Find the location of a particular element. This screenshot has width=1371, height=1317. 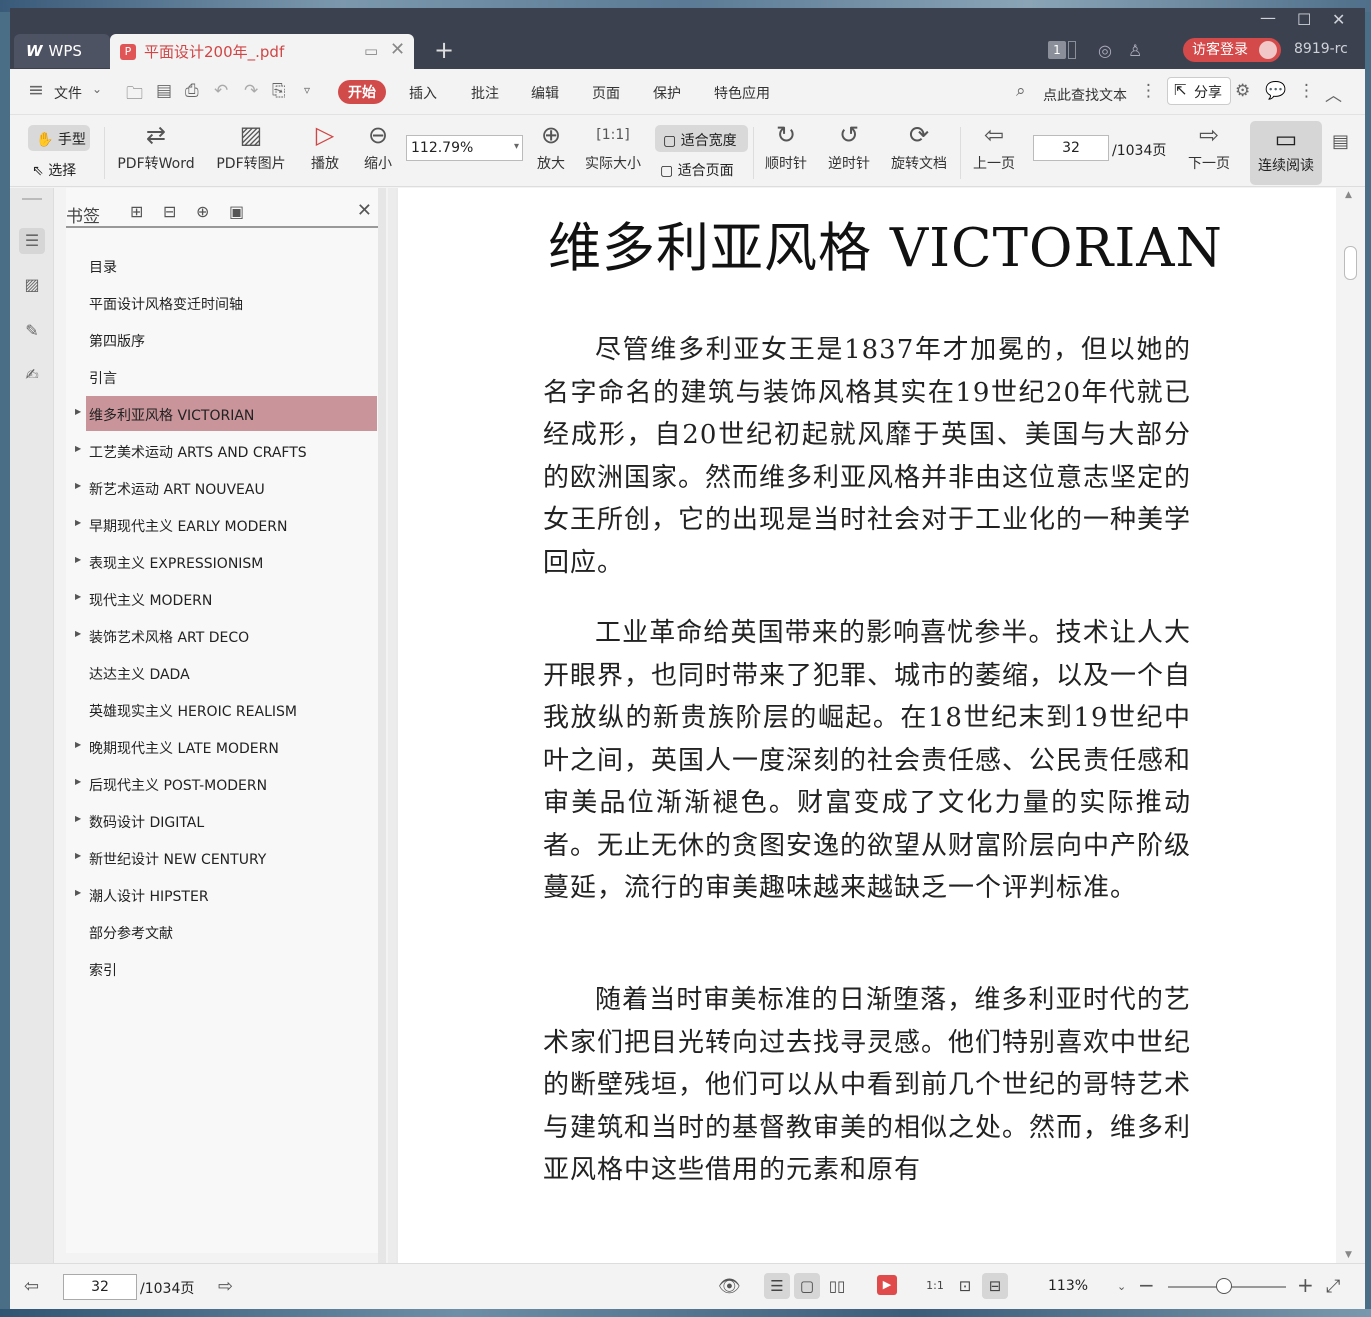

file-menu: 文件 is located at coordinates (68, 93).